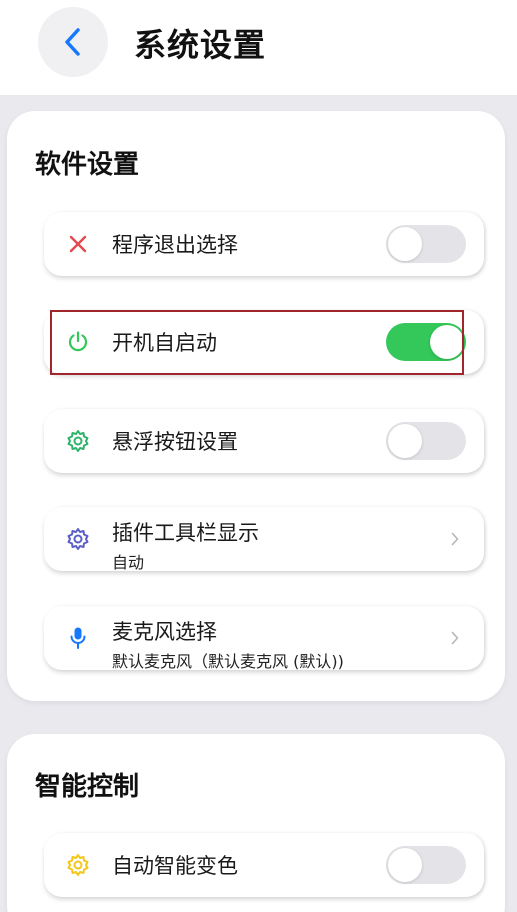 This screenshot has height=912, width=517. I want to click on settings-row-plugin-toolbar: 插件工具栏显示 自动, so click(264, 539).